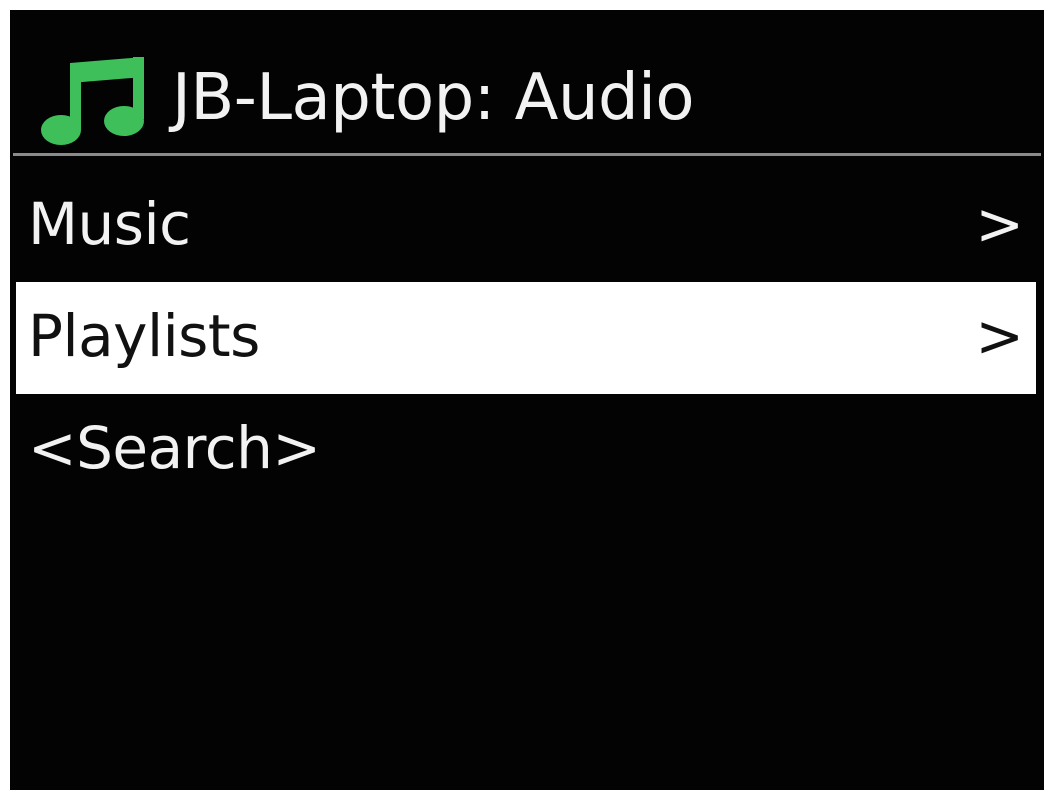 The image size is (1050, 790). What do you see at coordinates (527, 154) in the screenshot?
I see `header-divider` at bounding box center [527, 154].